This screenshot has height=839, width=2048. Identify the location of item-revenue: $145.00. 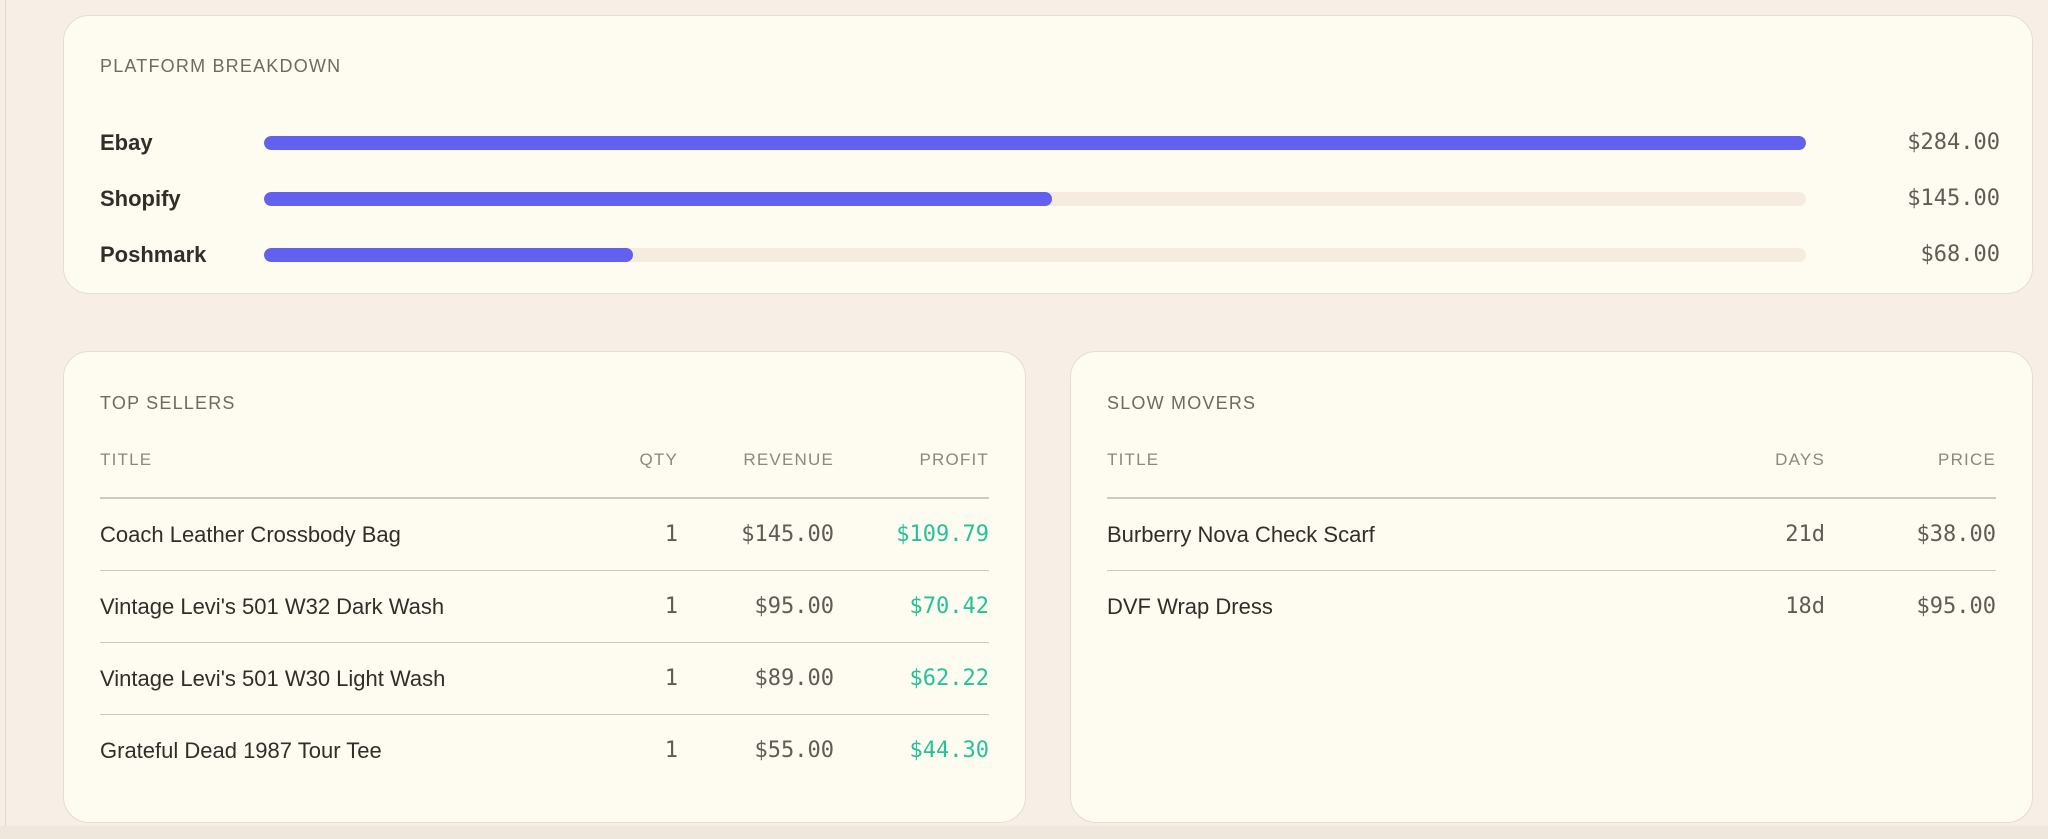
(787, 534).